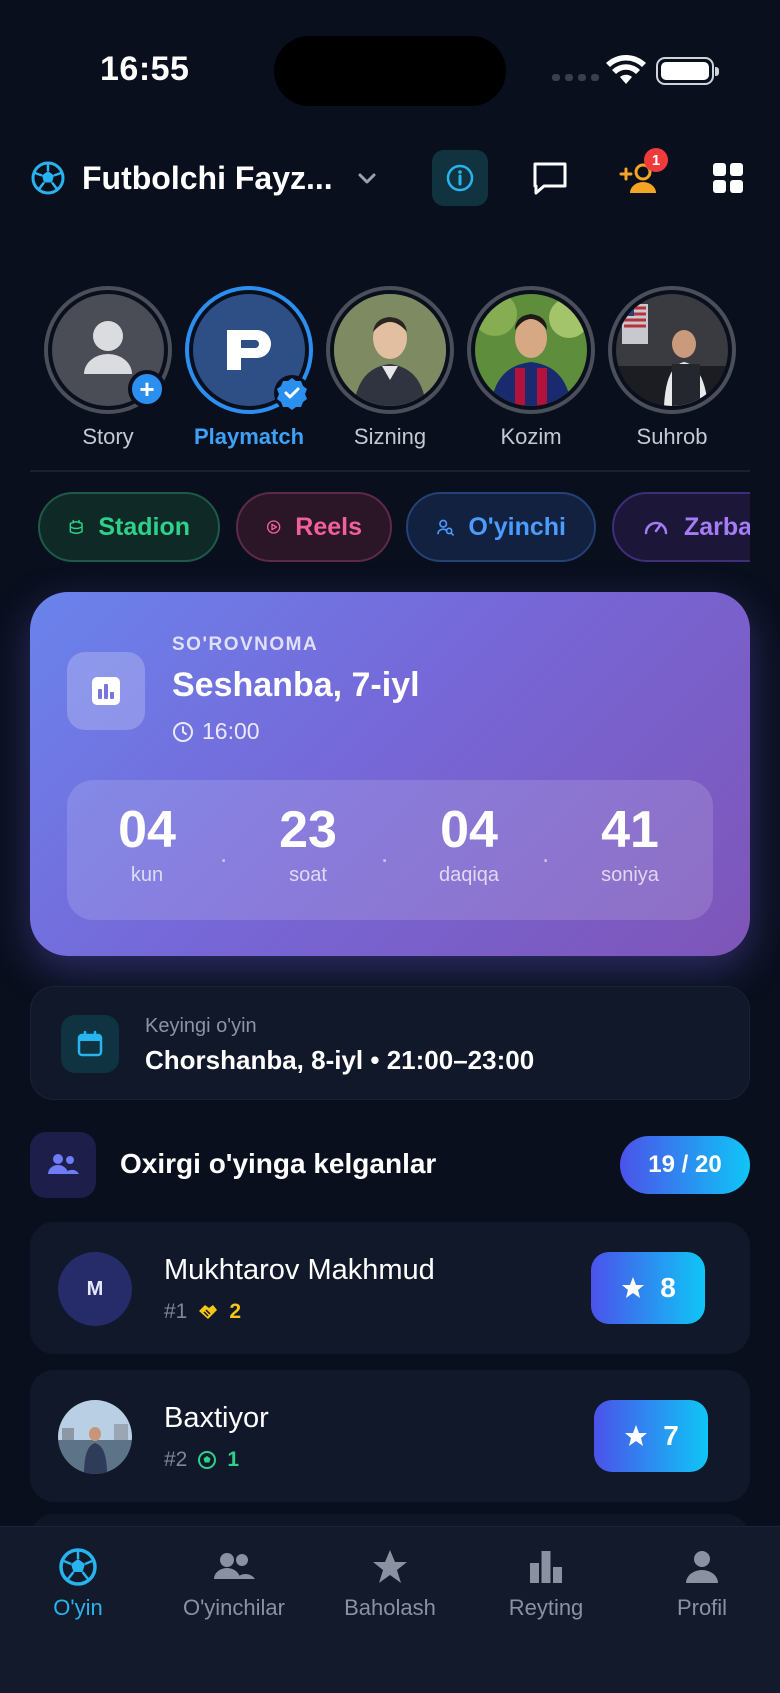  Describe the element at coordinates (390, 1436) in the screenshot. I see `player-row: Baxtiyor #2 1 7` at that location.